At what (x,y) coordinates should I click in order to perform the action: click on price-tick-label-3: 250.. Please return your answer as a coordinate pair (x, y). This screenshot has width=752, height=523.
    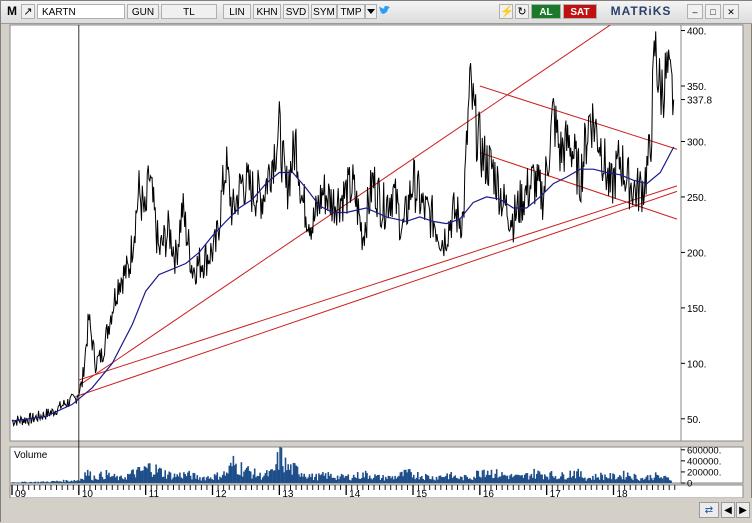
    Looking at the image, I should click on (696, 198).